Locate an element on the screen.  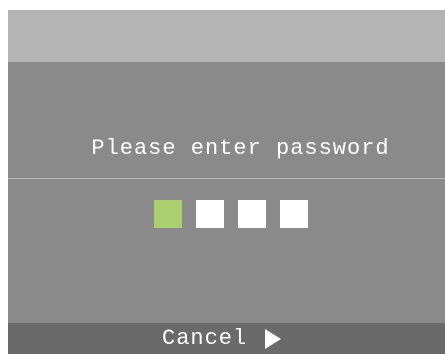
play-arrow-icon is located at coordinates (273, 338).